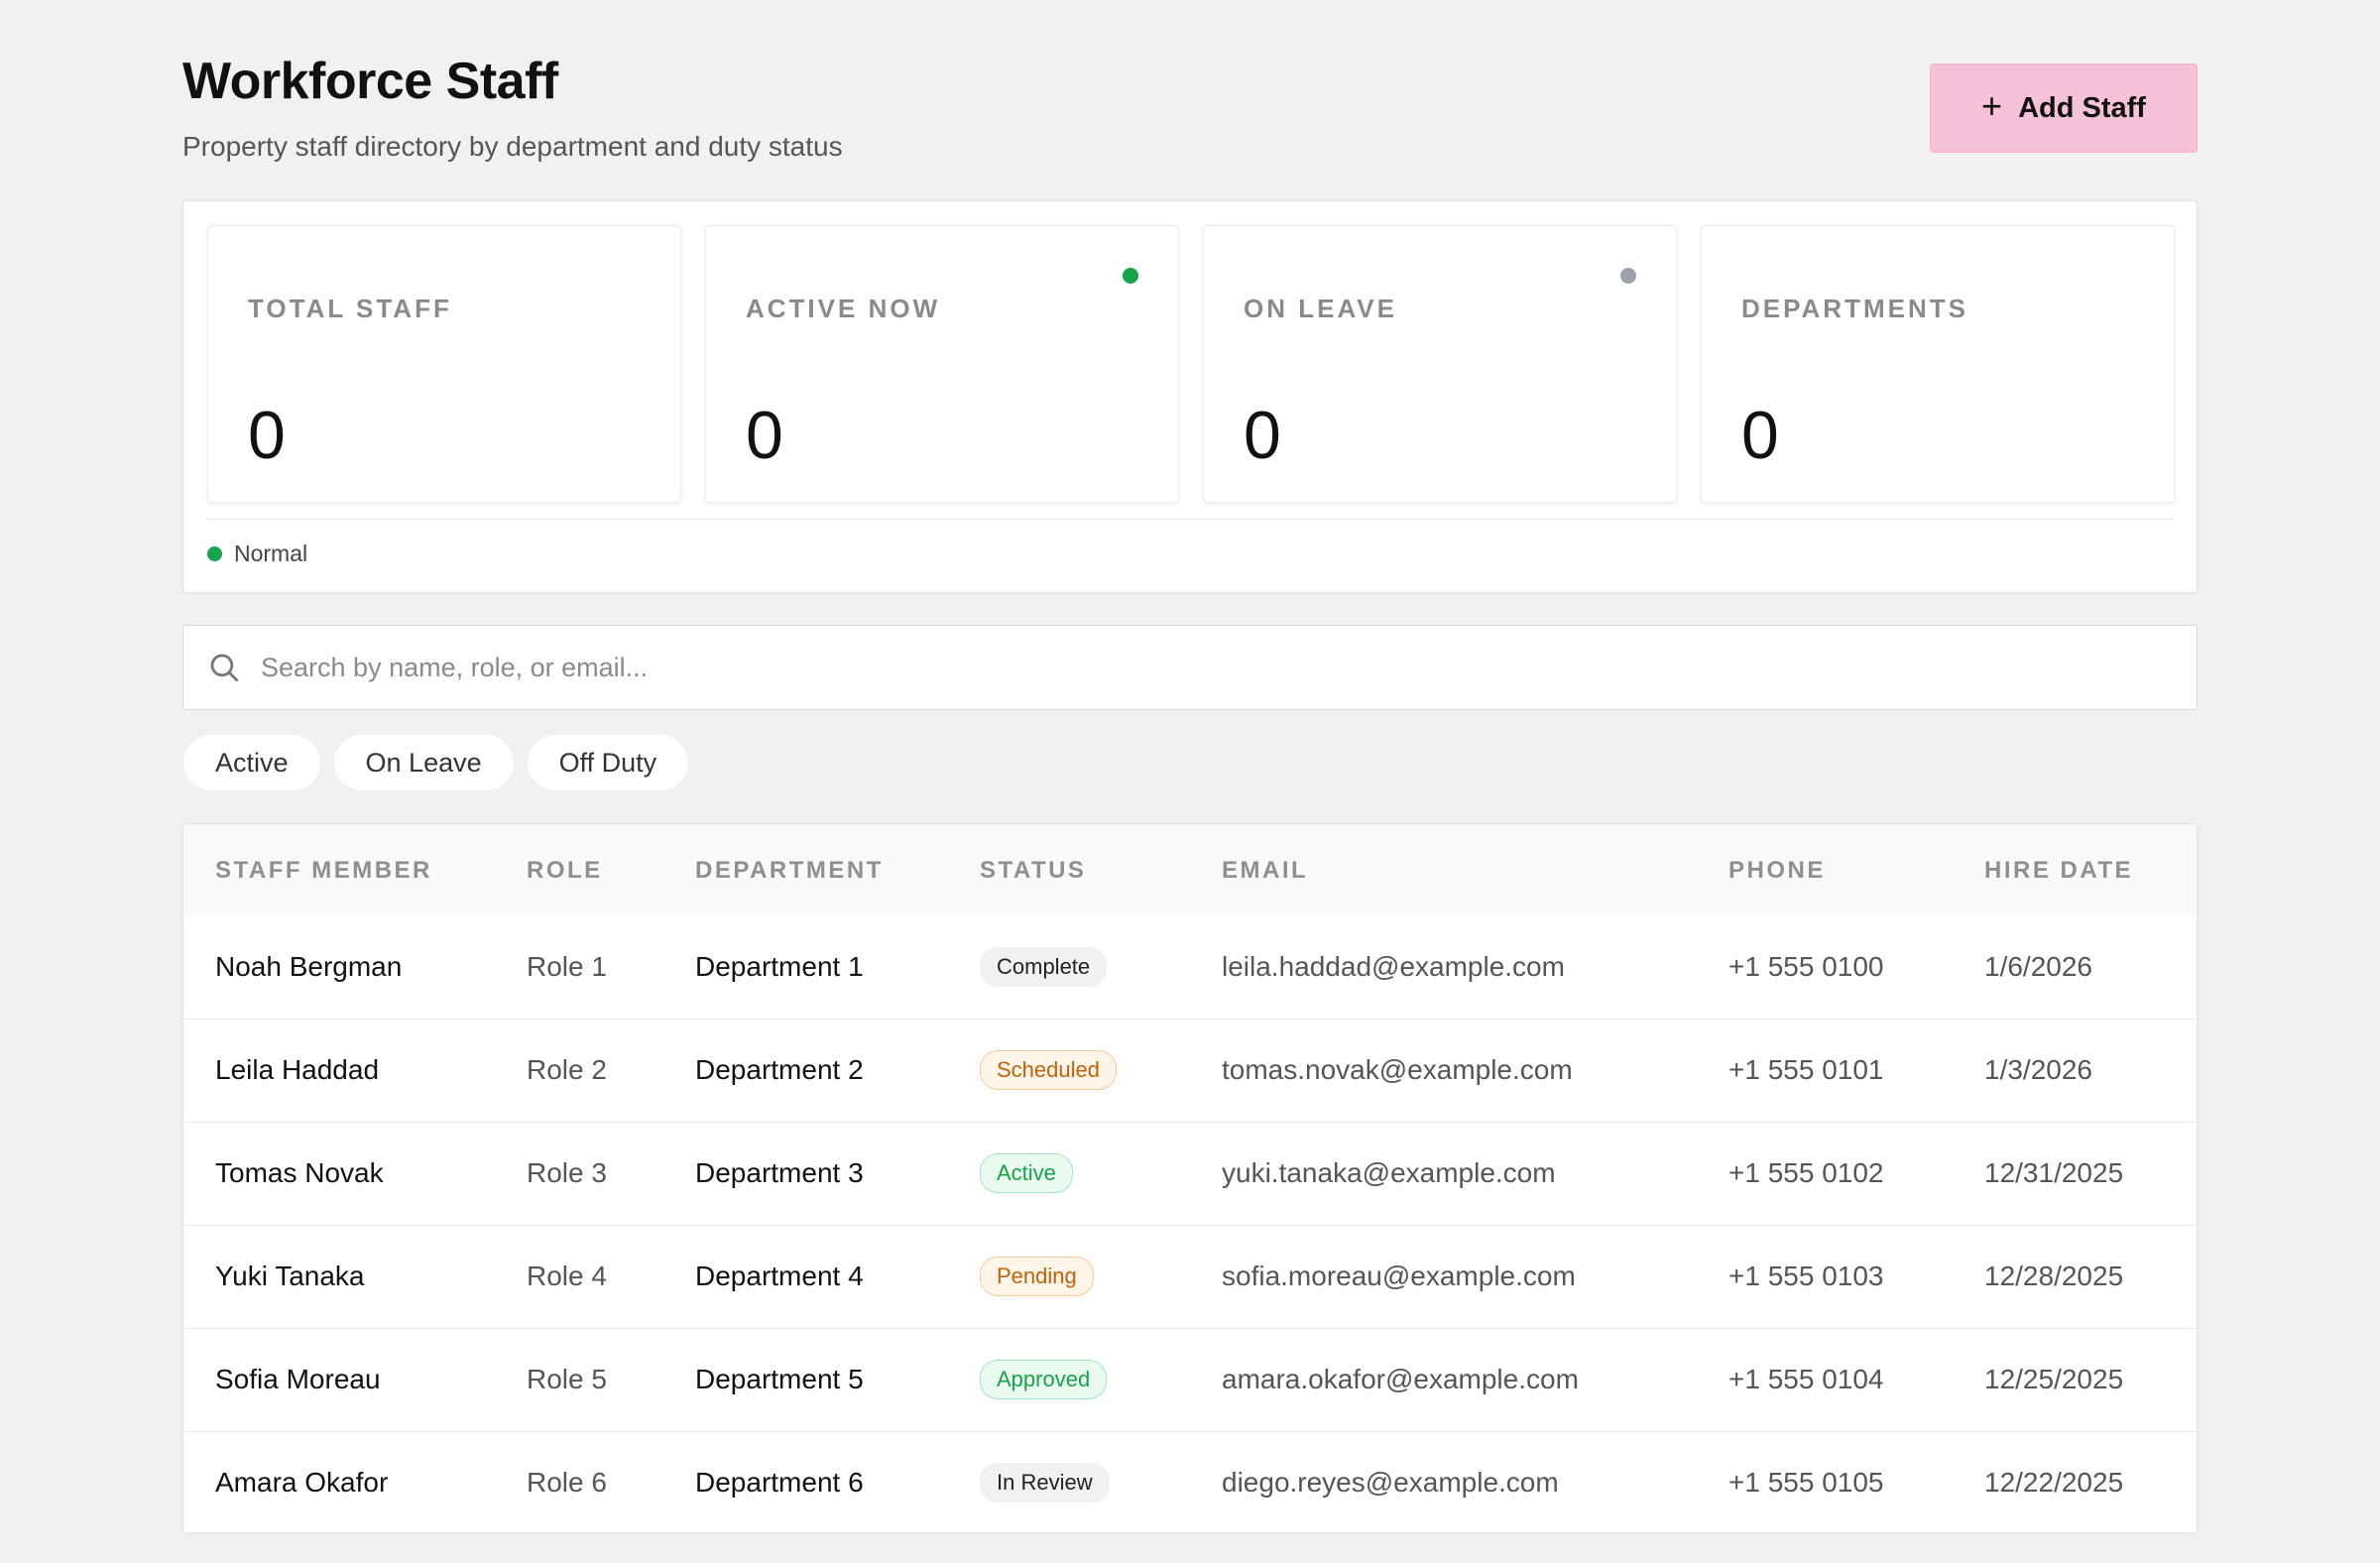 The height and width of the screenshot is (1563, 2380). Describe the element at coordinates (779, 1069) in the screenshot. I see `staff-department: Department 2` at that location.